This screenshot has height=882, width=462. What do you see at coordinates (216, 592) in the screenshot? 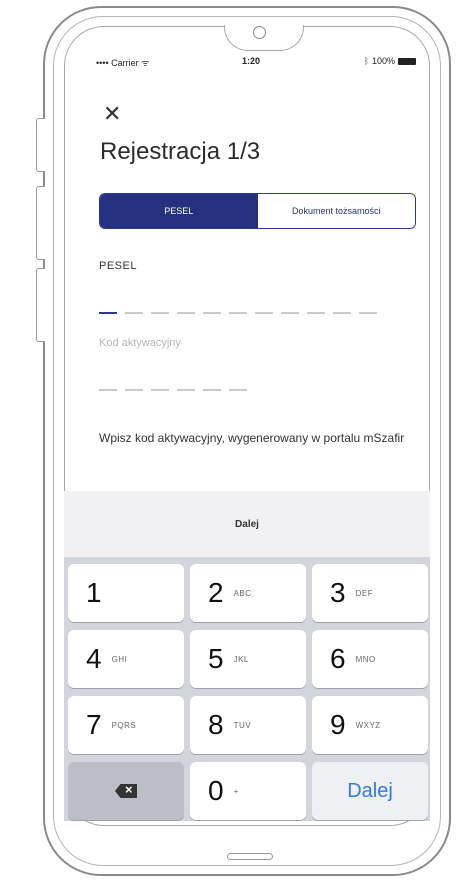
I see `key-digit: 2` at bounding box center [216, 592].